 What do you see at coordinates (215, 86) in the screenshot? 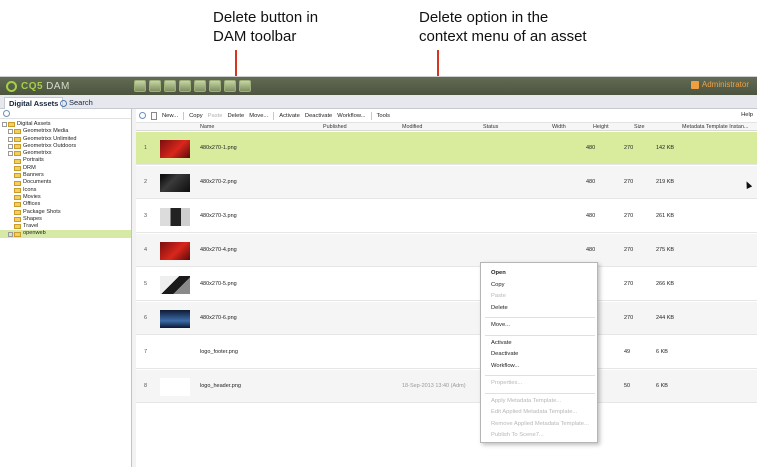
I see `users-icon` at bounding box center [215, 86].